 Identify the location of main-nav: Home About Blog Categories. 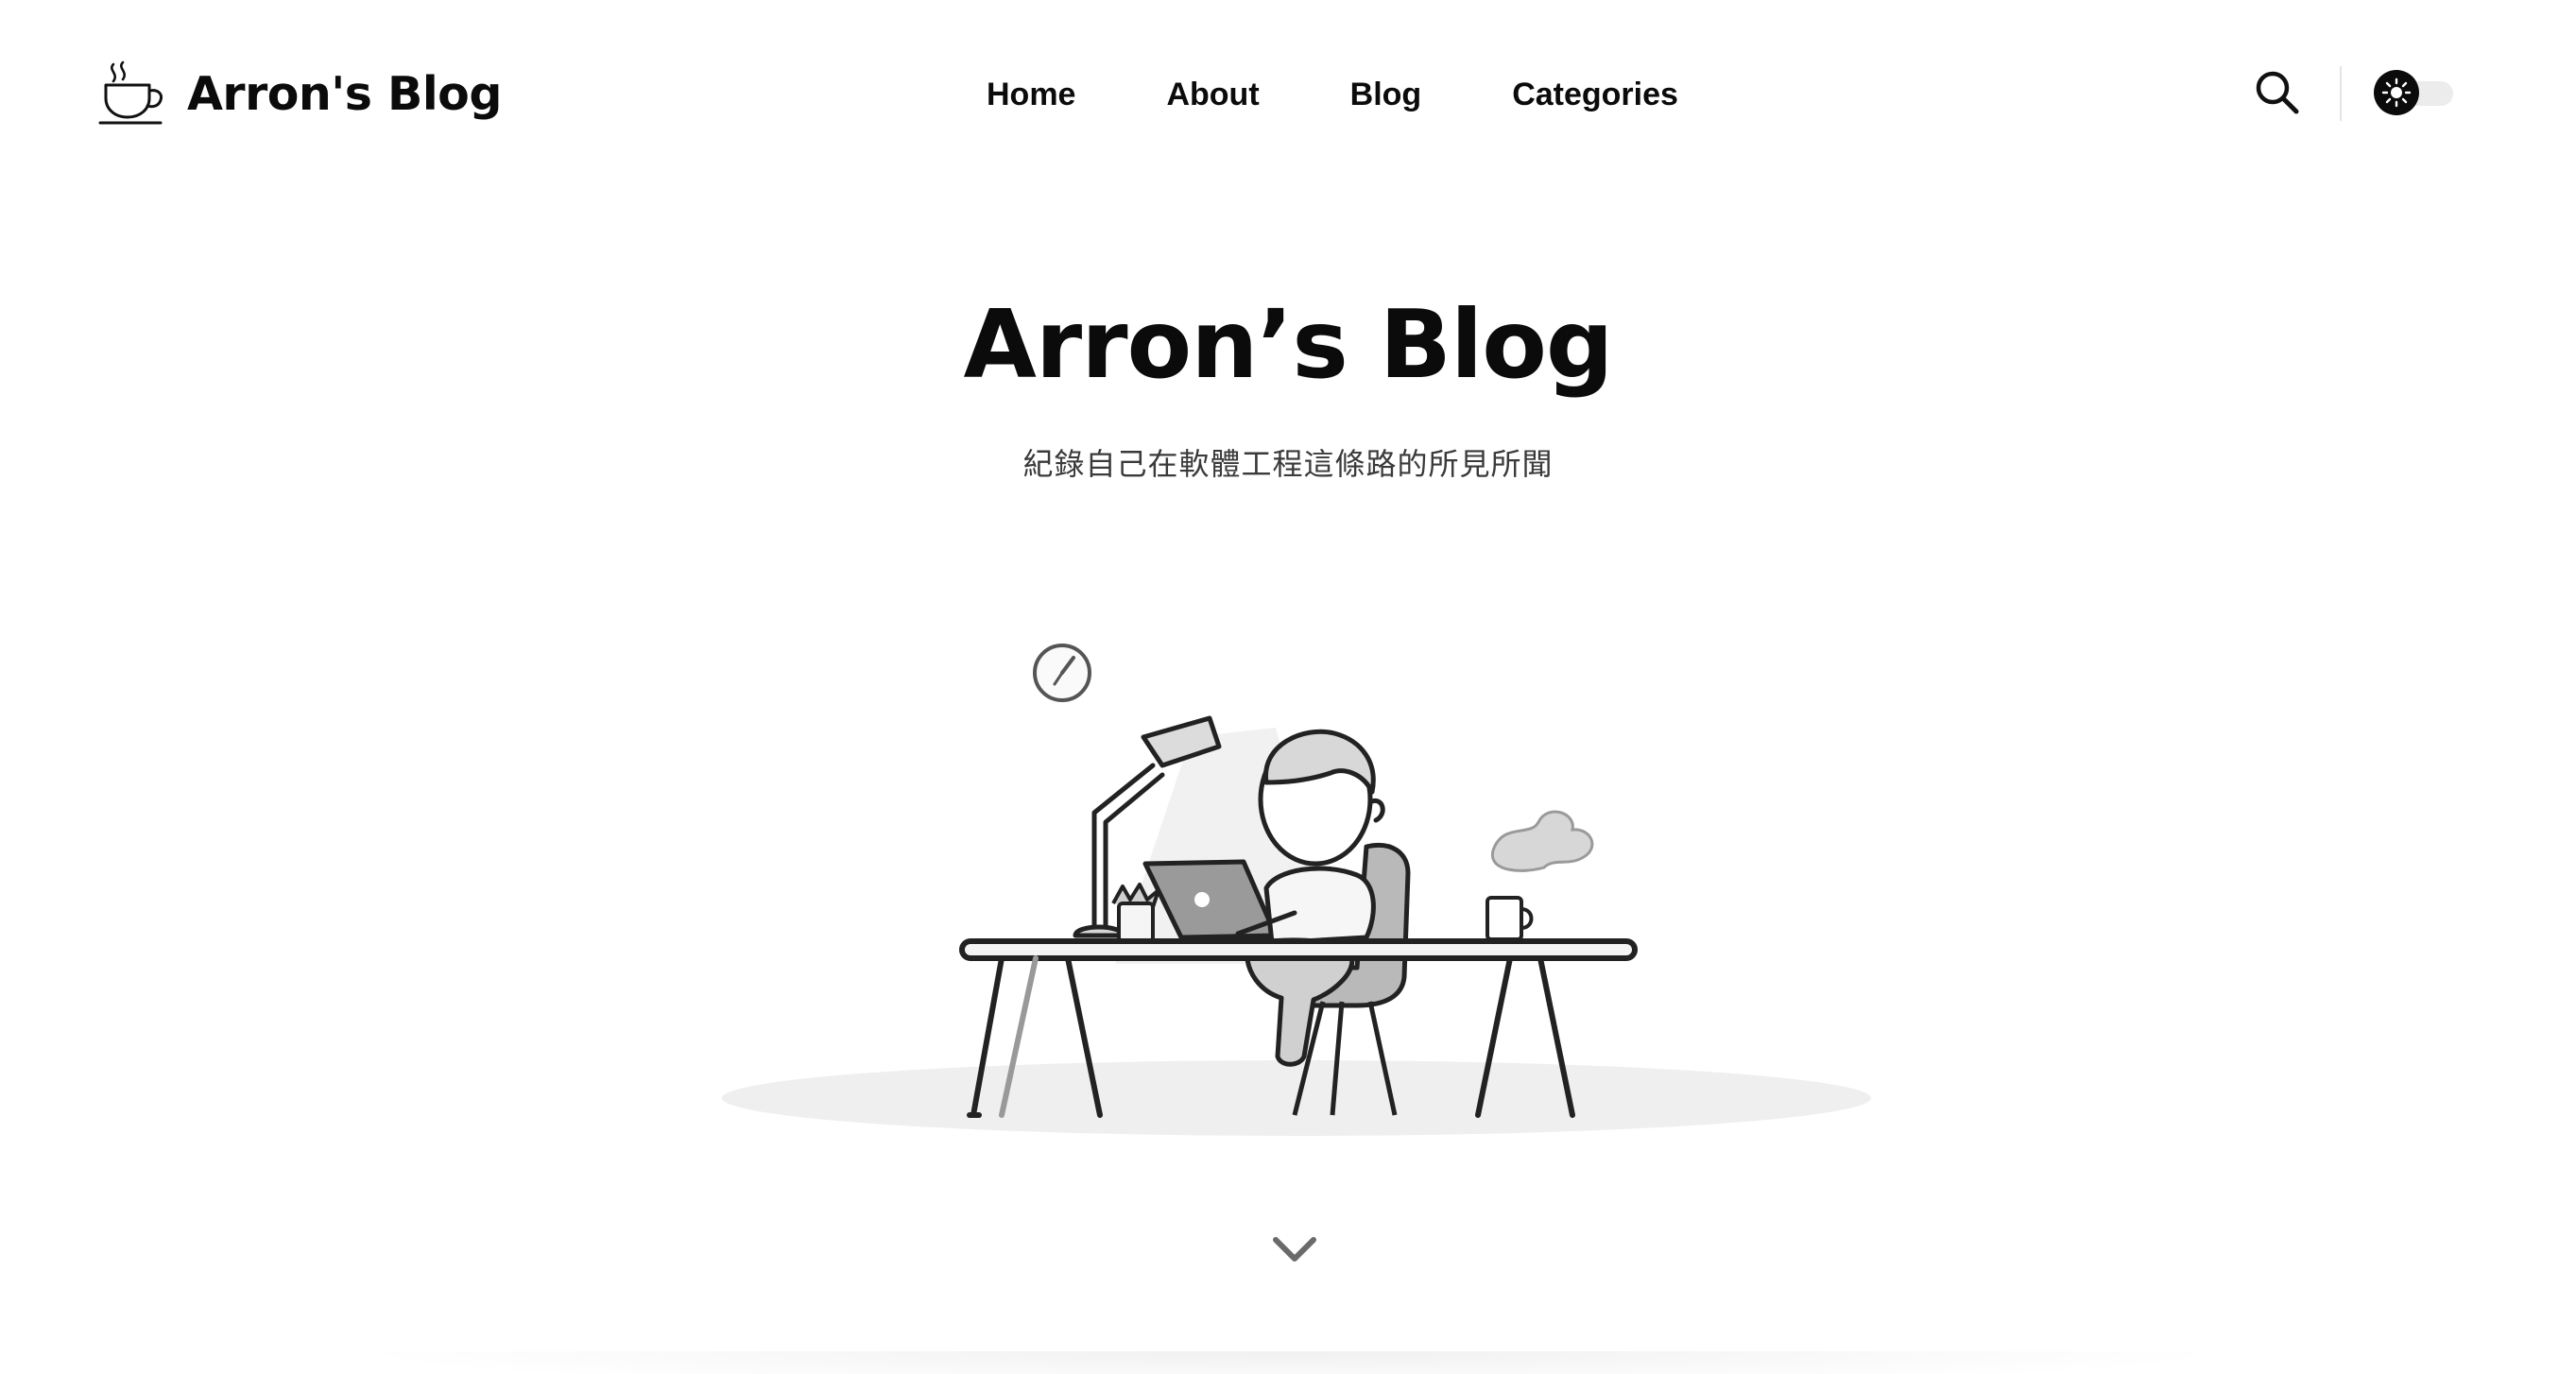
(1332, 94).